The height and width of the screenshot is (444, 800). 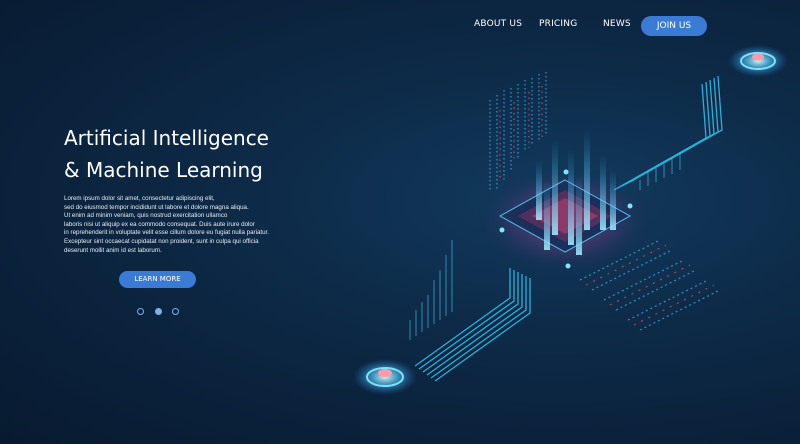 I want to click on circuit-traces-upper, so click(x=668, y=133).